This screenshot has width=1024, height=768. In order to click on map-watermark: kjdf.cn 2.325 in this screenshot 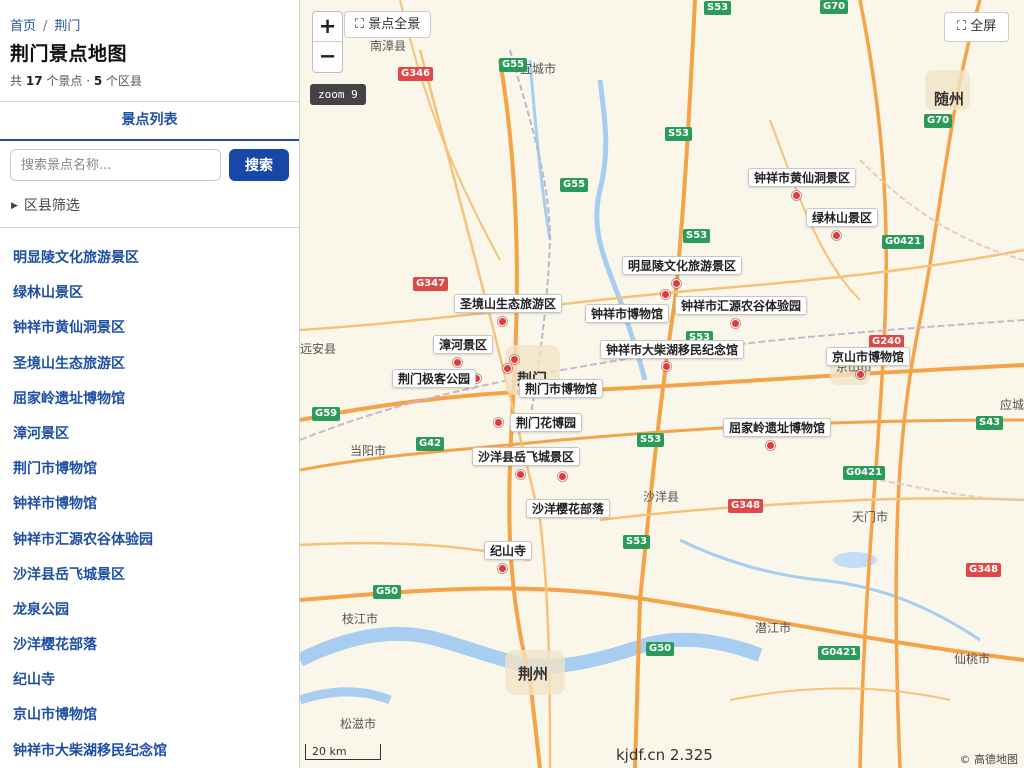, I will do `click(664, 755)`.